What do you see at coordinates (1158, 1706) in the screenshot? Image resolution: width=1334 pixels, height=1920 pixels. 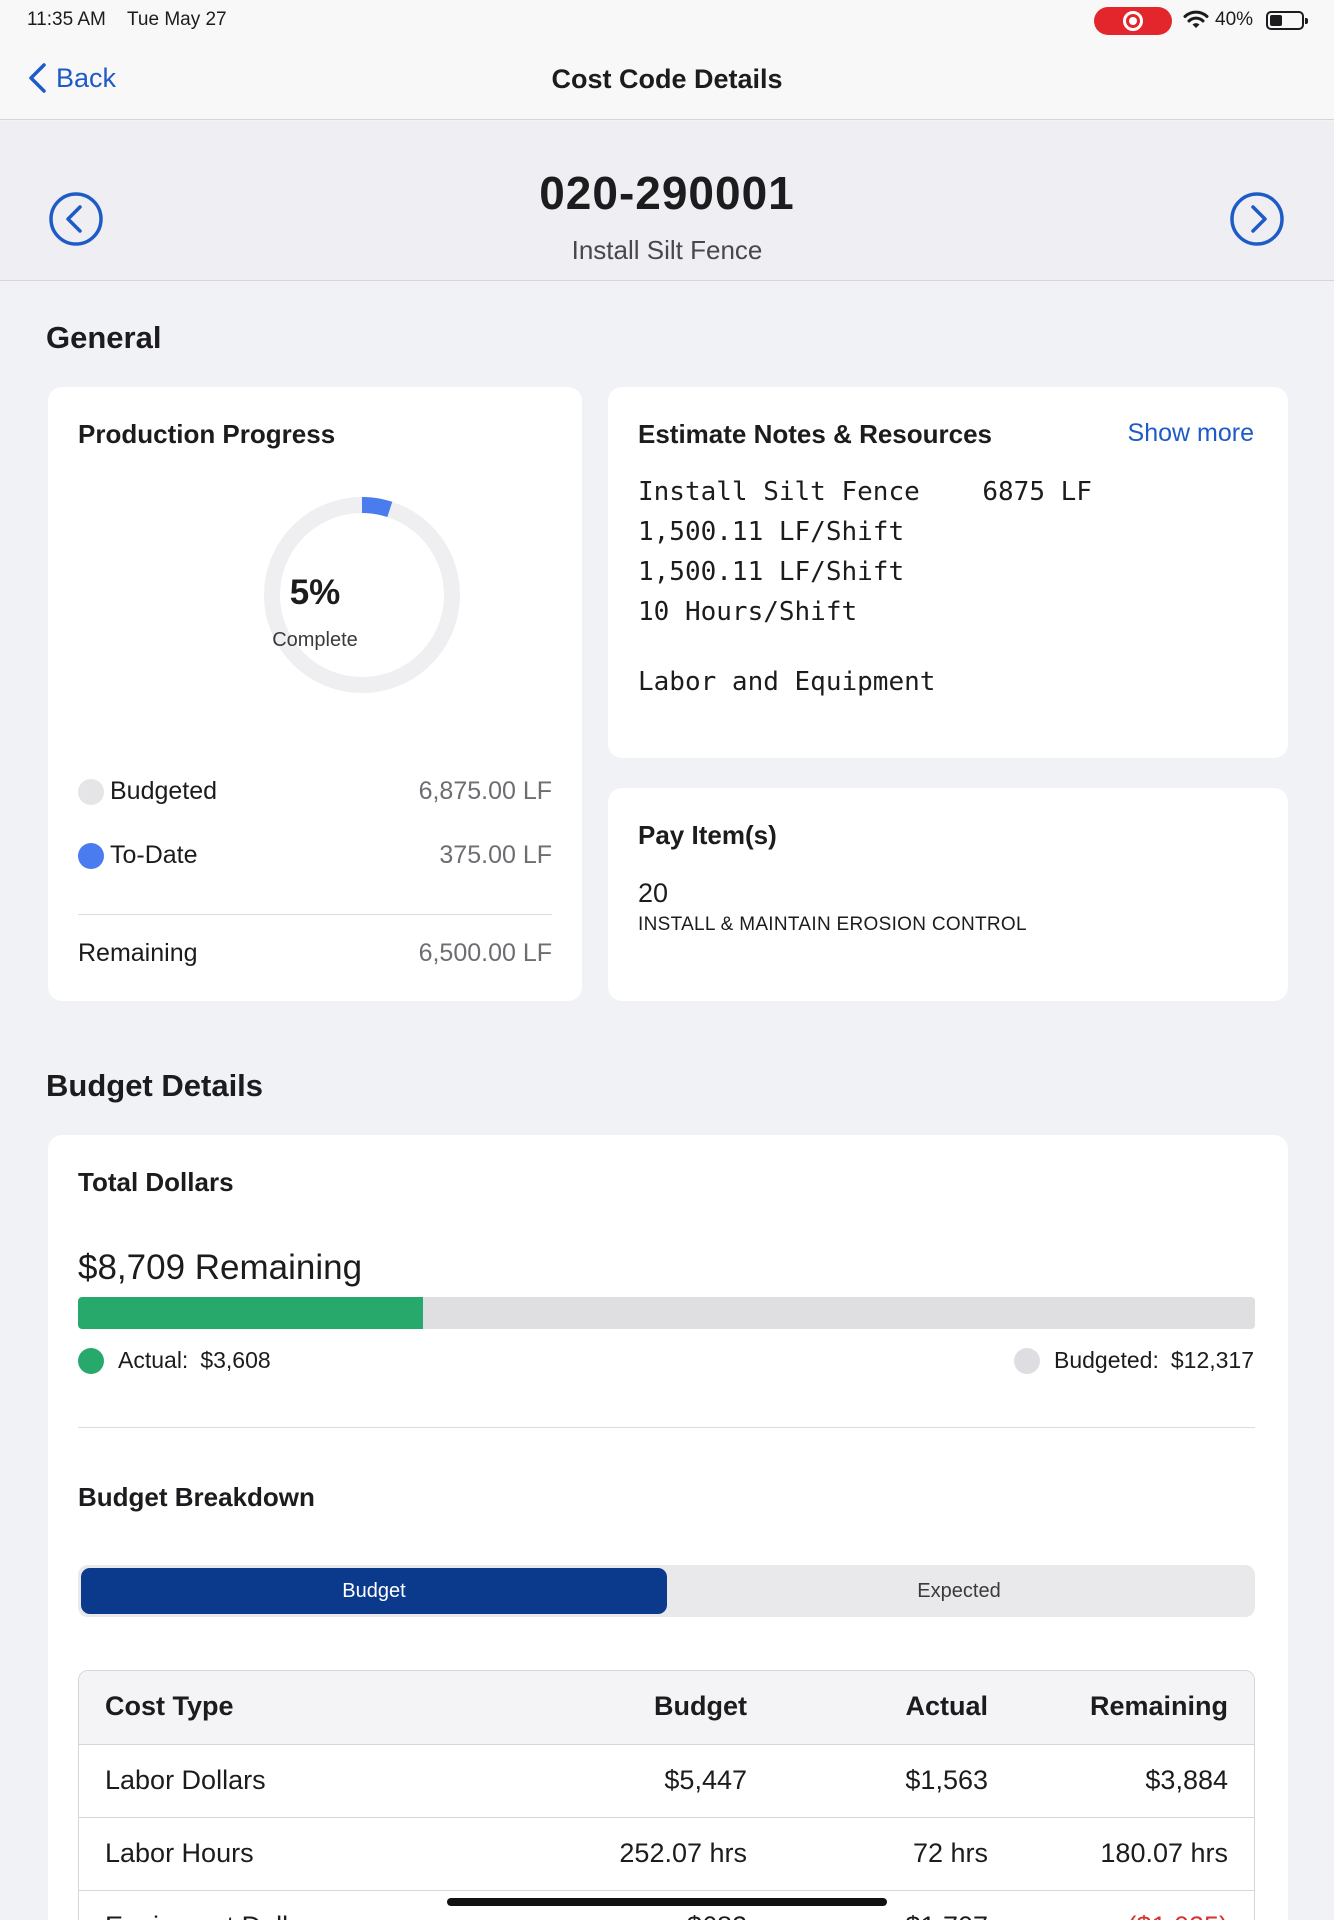 I see `column-header: Remaining` at bounding box center [1158, 1706].